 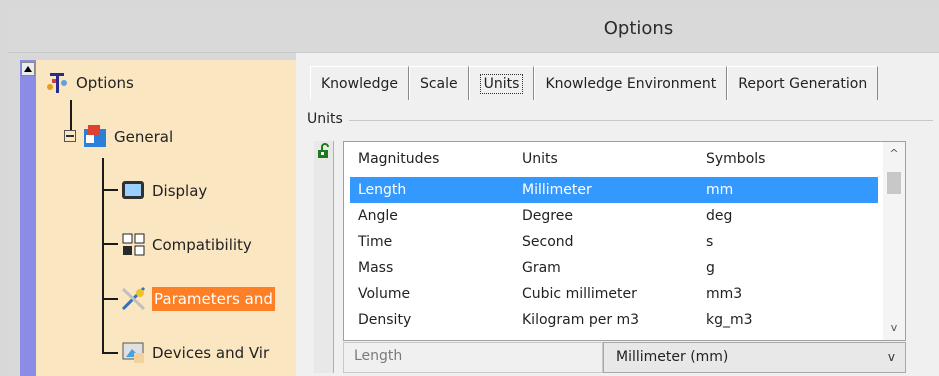 I want to click on unit-select-value: Millimeter (mm), so click(x=672, y=357).